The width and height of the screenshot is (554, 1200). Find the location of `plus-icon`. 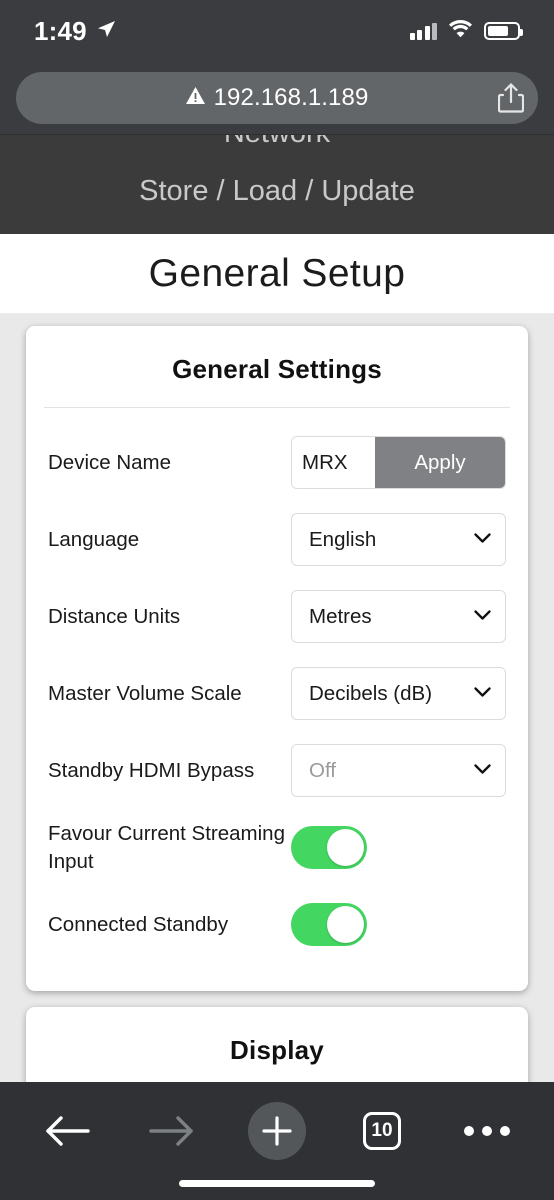

plus-icon is located at coordinates (277, 1131).